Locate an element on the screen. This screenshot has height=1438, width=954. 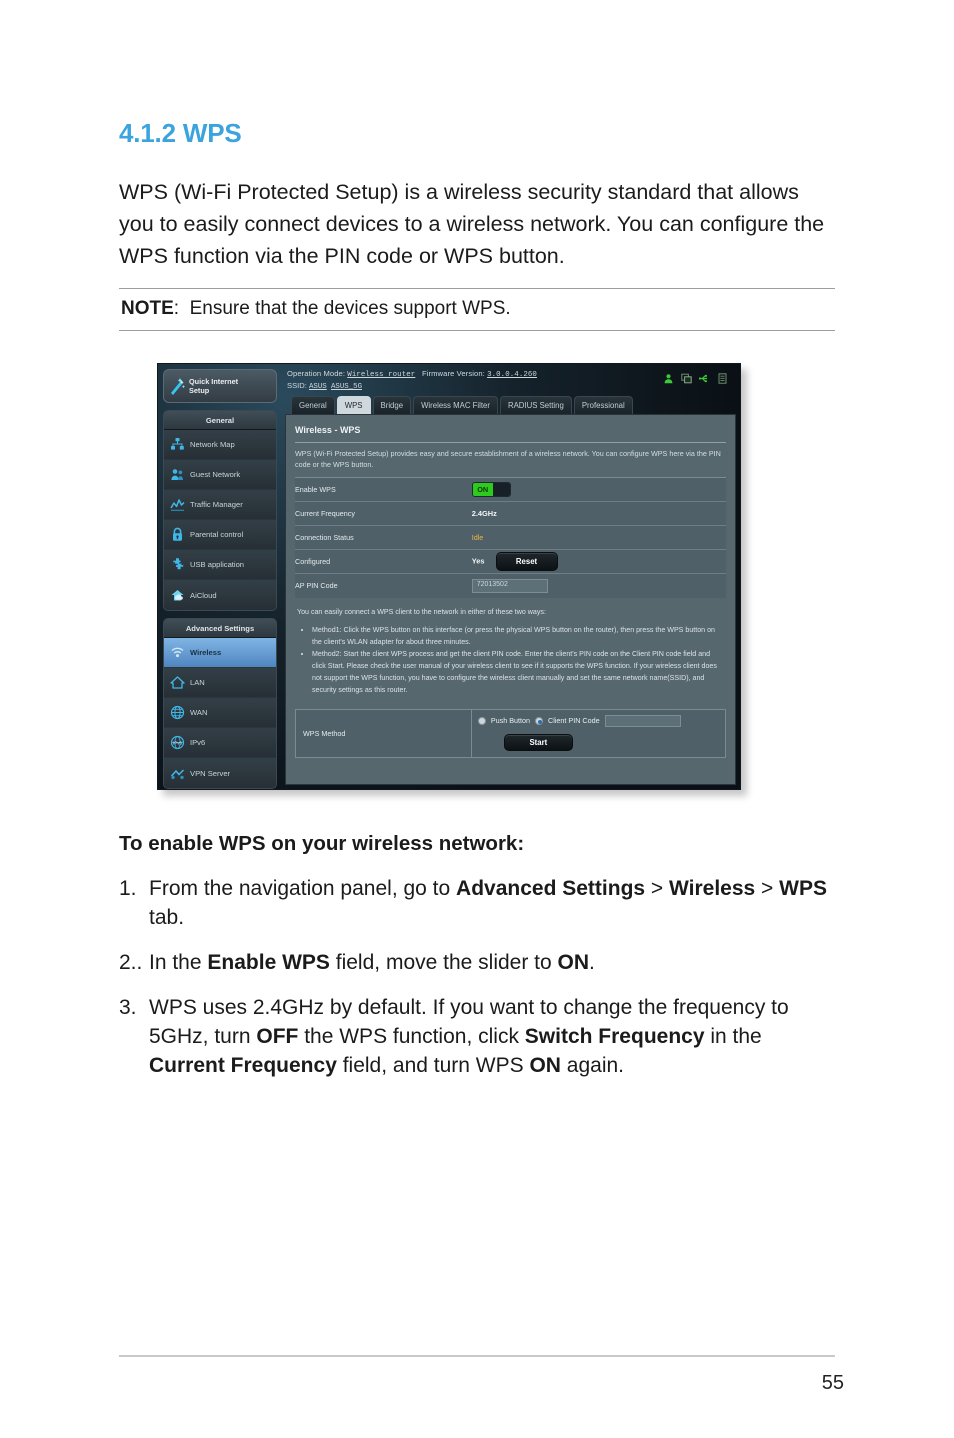
client-pin-code-radio is located at coordinates (539, 720).